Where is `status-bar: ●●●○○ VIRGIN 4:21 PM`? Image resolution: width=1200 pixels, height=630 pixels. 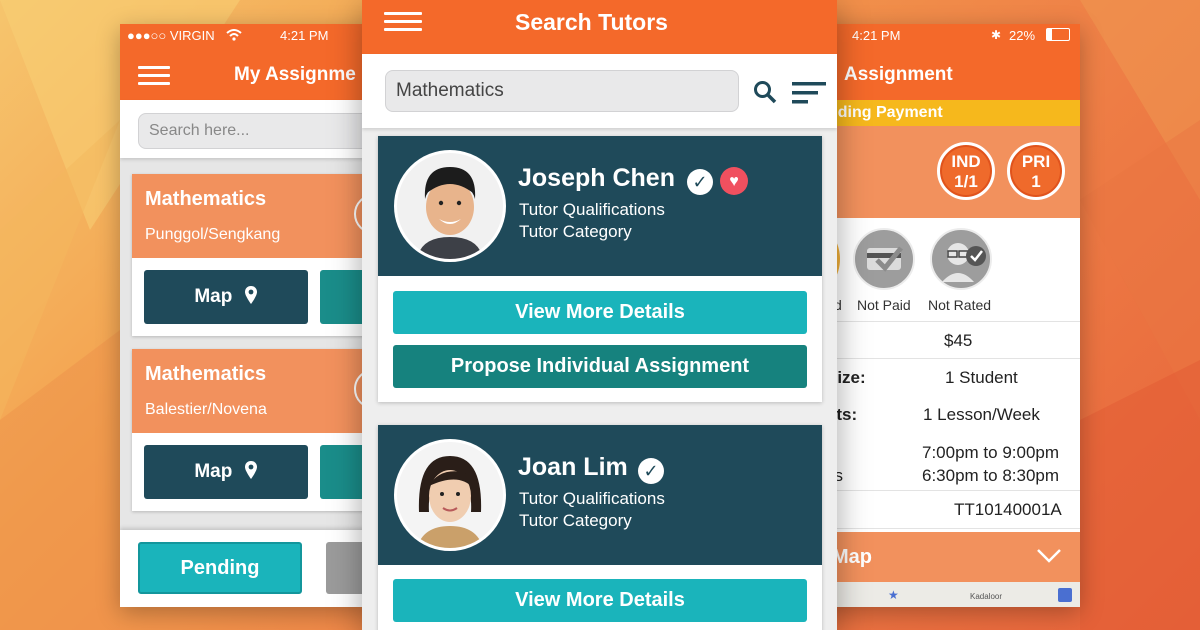 status-bar: ●●●○○ VIRGIN 4:21 PM is located at coordinates (245, 35).